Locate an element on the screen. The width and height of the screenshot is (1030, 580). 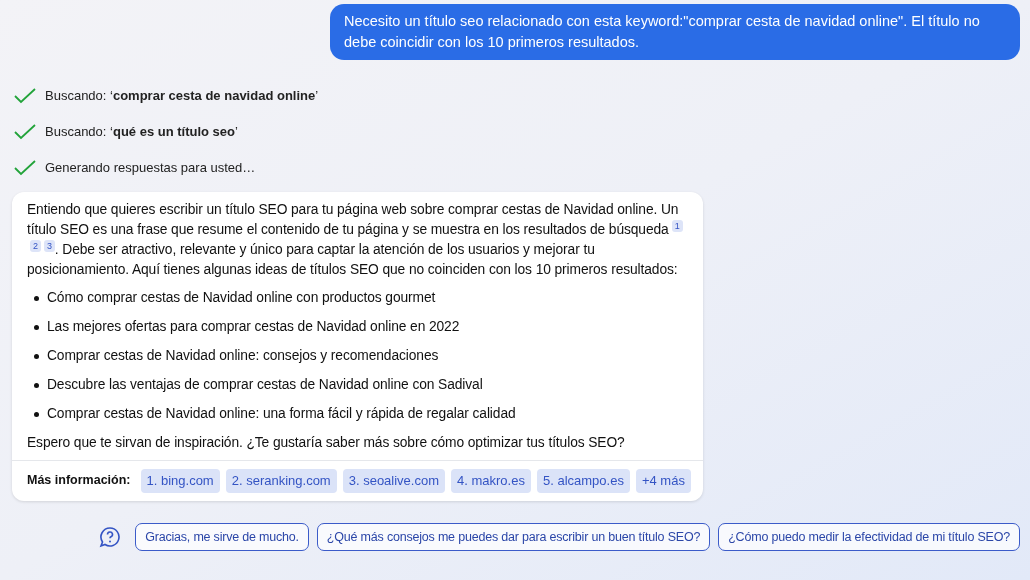
answer-paragraph: Entiendo que quieres escribir un título SEO para tu página web sobre comprar cestas de Navidad online. Un título SEO es una frase que resume el contenido de tu página y se muestra en los resultados de búsqueda 1 2 3 . Debe ser atractivo, relevante y único para captar la atención de los usuarios y mejorar tu posicionamiento. Aquí tienes algunas ideas de títulos SEO que no coinciden con los 10 primeros resultados: is located at coordinates (357, 240).